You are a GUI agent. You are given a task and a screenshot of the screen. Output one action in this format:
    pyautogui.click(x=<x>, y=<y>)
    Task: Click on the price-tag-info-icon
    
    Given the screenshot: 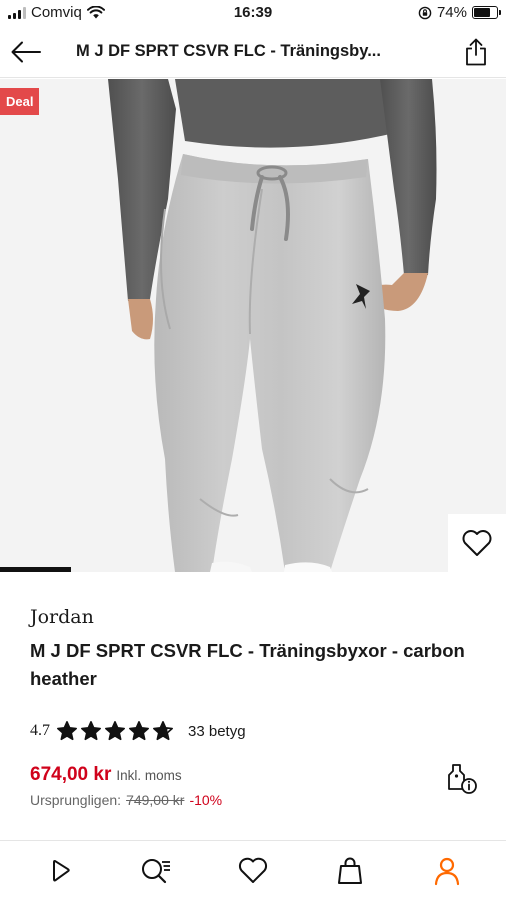 What is the action you would take?
    pyautogui.click(x=462, y=779)
    